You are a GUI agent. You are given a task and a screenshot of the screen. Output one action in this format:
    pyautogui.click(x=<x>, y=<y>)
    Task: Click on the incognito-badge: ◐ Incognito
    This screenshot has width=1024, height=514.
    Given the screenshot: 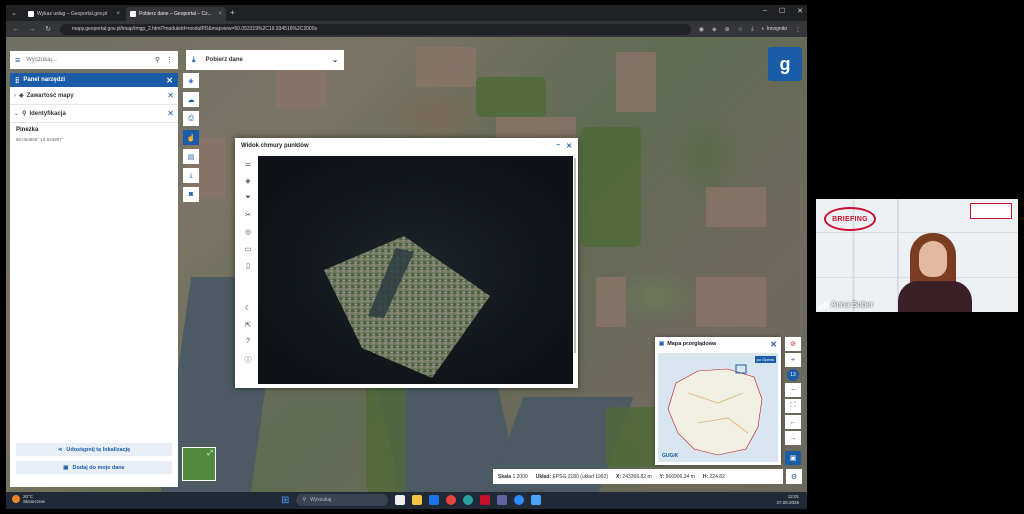 What is the action you would take?
    pyautogui.click(x=774, y=29)
    